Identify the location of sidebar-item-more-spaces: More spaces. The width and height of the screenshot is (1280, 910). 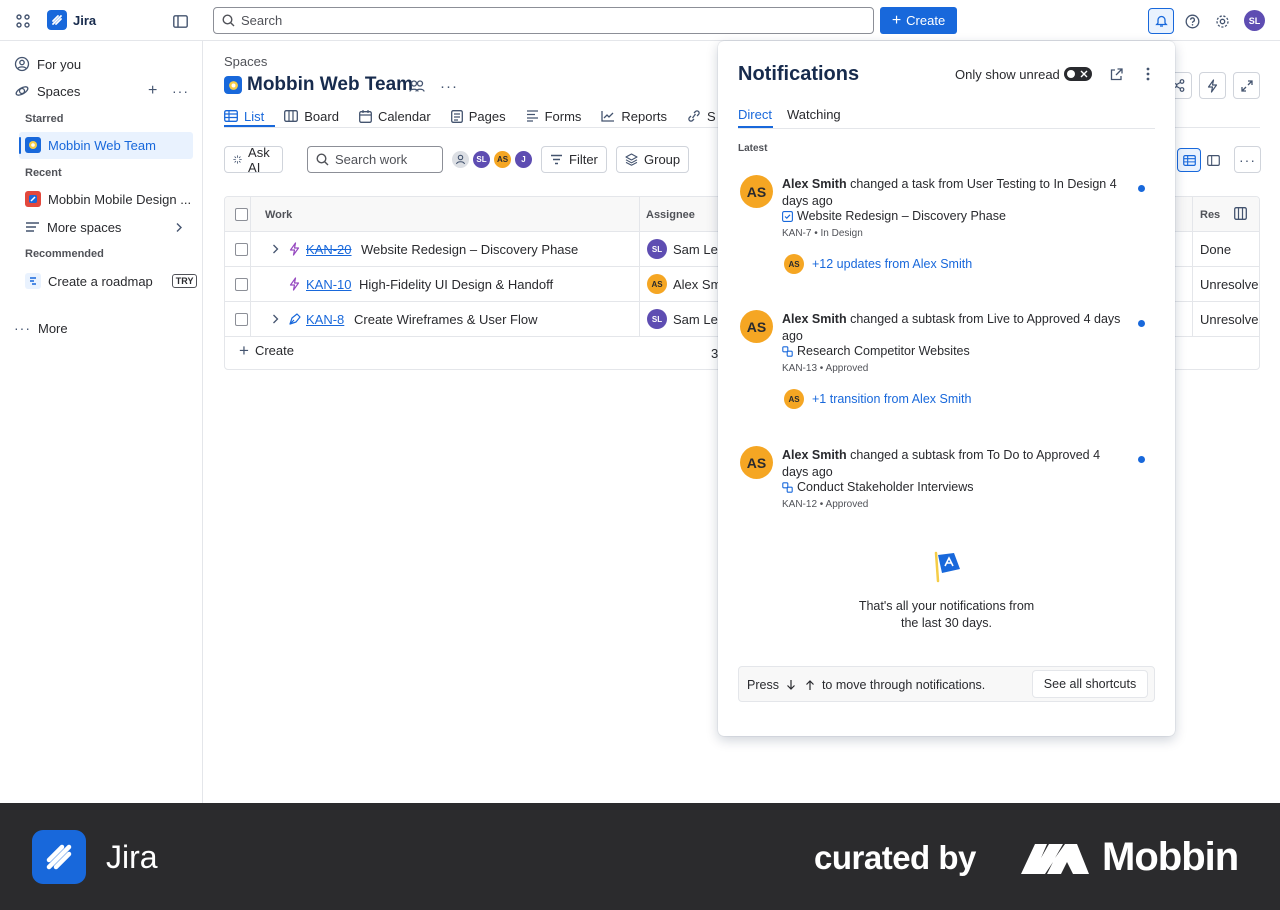
(107, 227).